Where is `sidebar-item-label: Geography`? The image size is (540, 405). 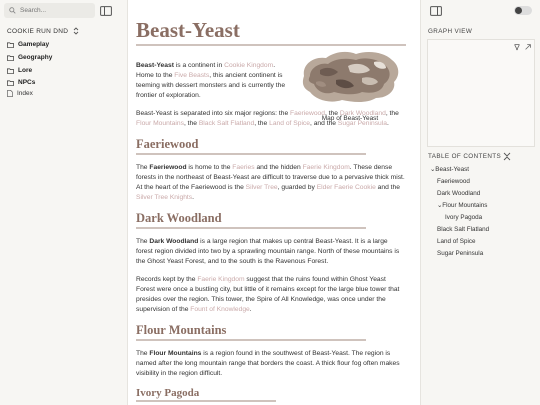
sidebar-item-label: Geography is located at coordinates (35, 57).